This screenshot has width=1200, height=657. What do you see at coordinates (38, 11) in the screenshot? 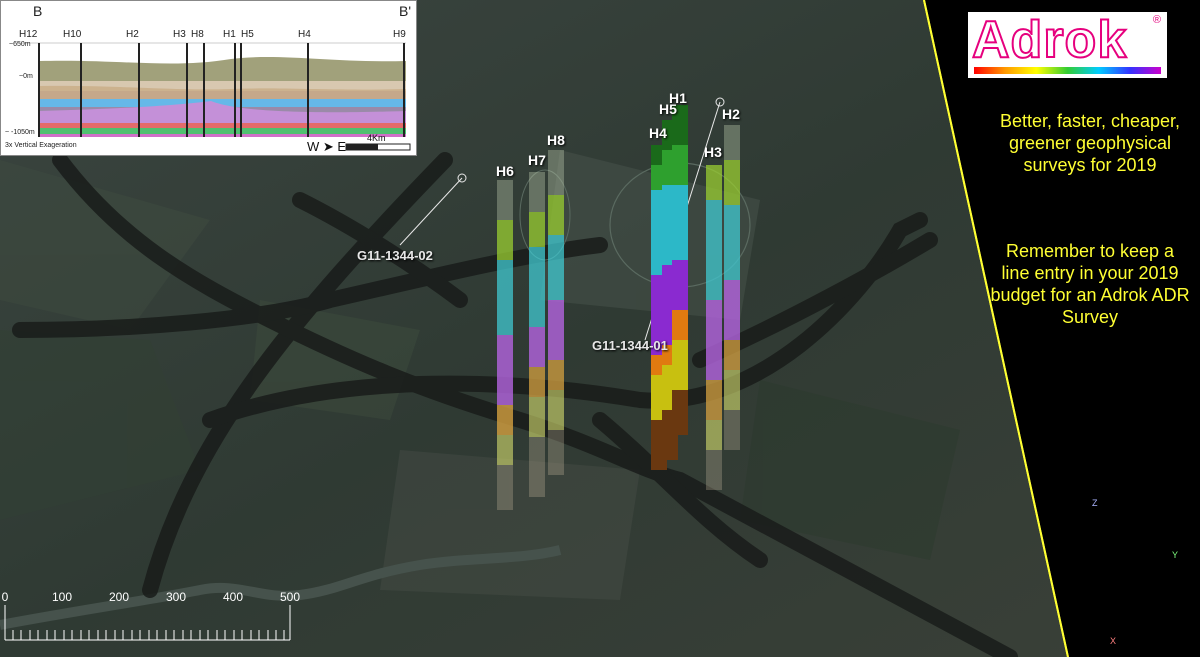
I see `section-start-label: B` at bounding box center [38, 11].